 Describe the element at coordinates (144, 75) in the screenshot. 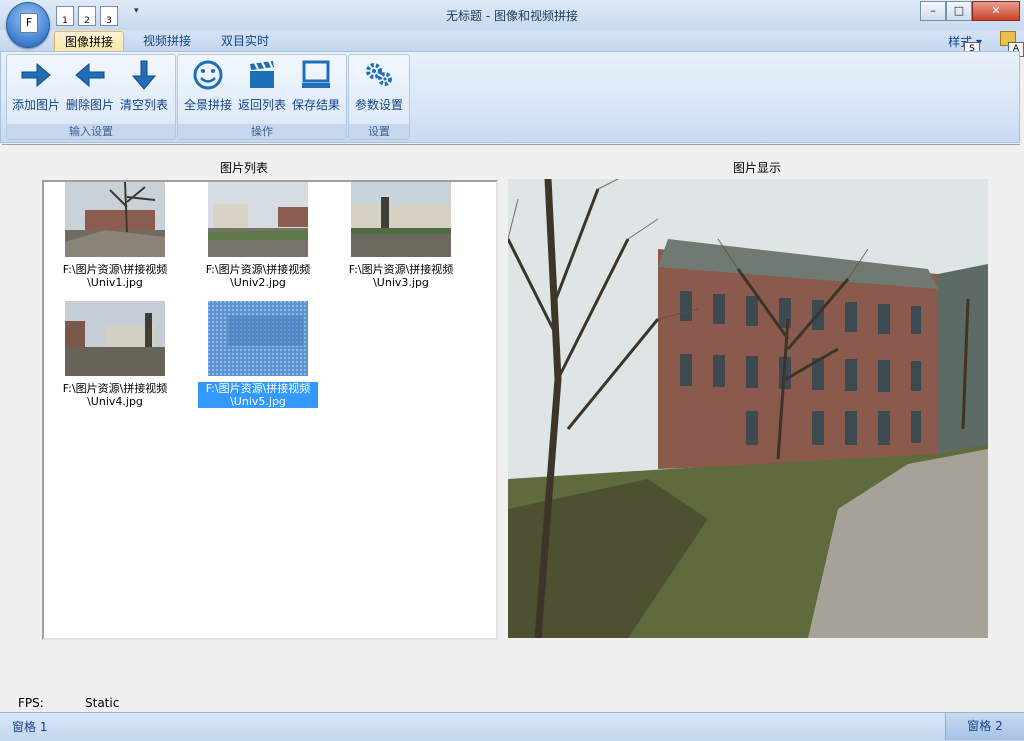

I see `arrow-down-icon` at that location.